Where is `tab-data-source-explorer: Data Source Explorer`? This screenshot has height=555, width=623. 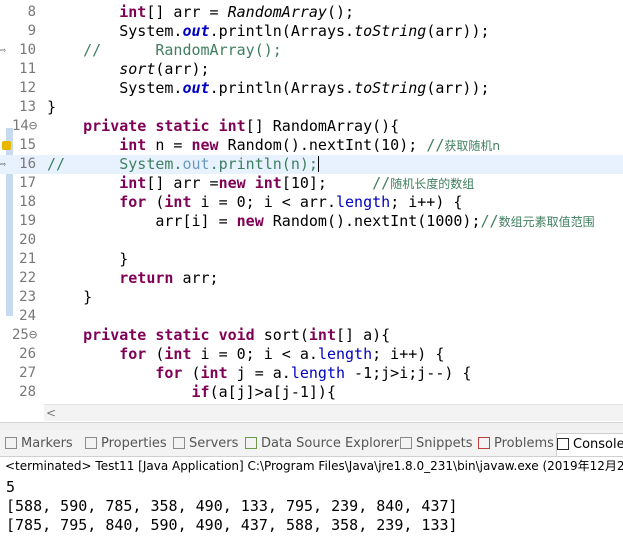 tab-data-source-explorer: Data Source Explorer is located at coordinates (322, 444).